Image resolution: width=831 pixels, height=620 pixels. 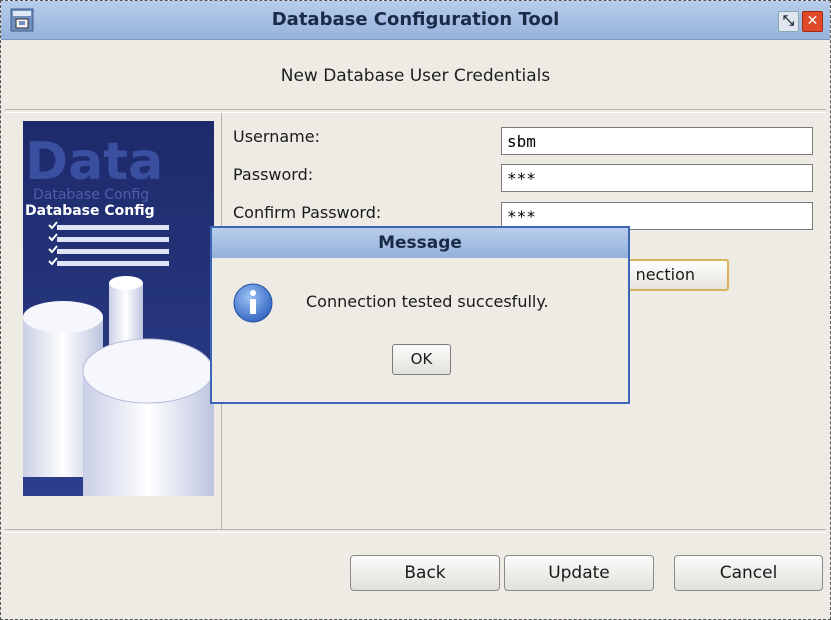 I want to click on password-label: Password:, so click(x=273, y=174).